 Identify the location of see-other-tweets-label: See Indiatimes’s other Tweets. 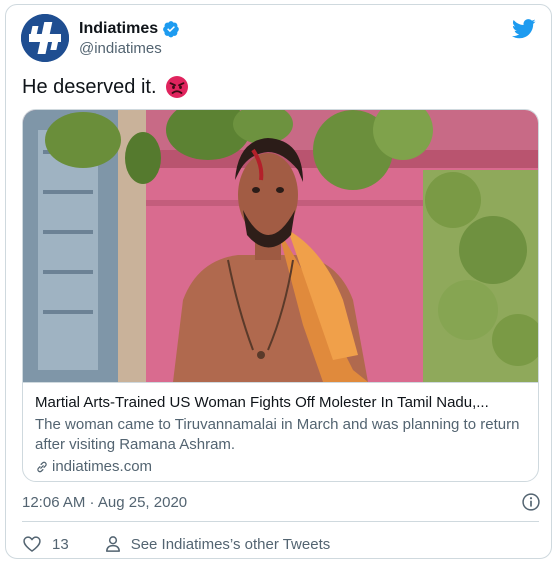
(231, 544).